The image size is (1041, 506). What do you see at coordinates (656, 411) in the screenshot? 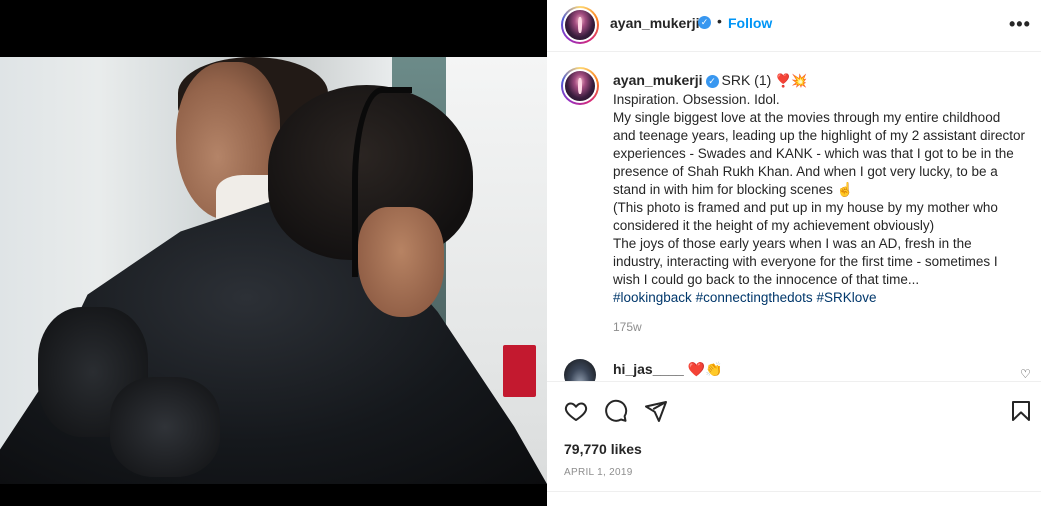
I see `share-icon` at bounding box center [656, 411].